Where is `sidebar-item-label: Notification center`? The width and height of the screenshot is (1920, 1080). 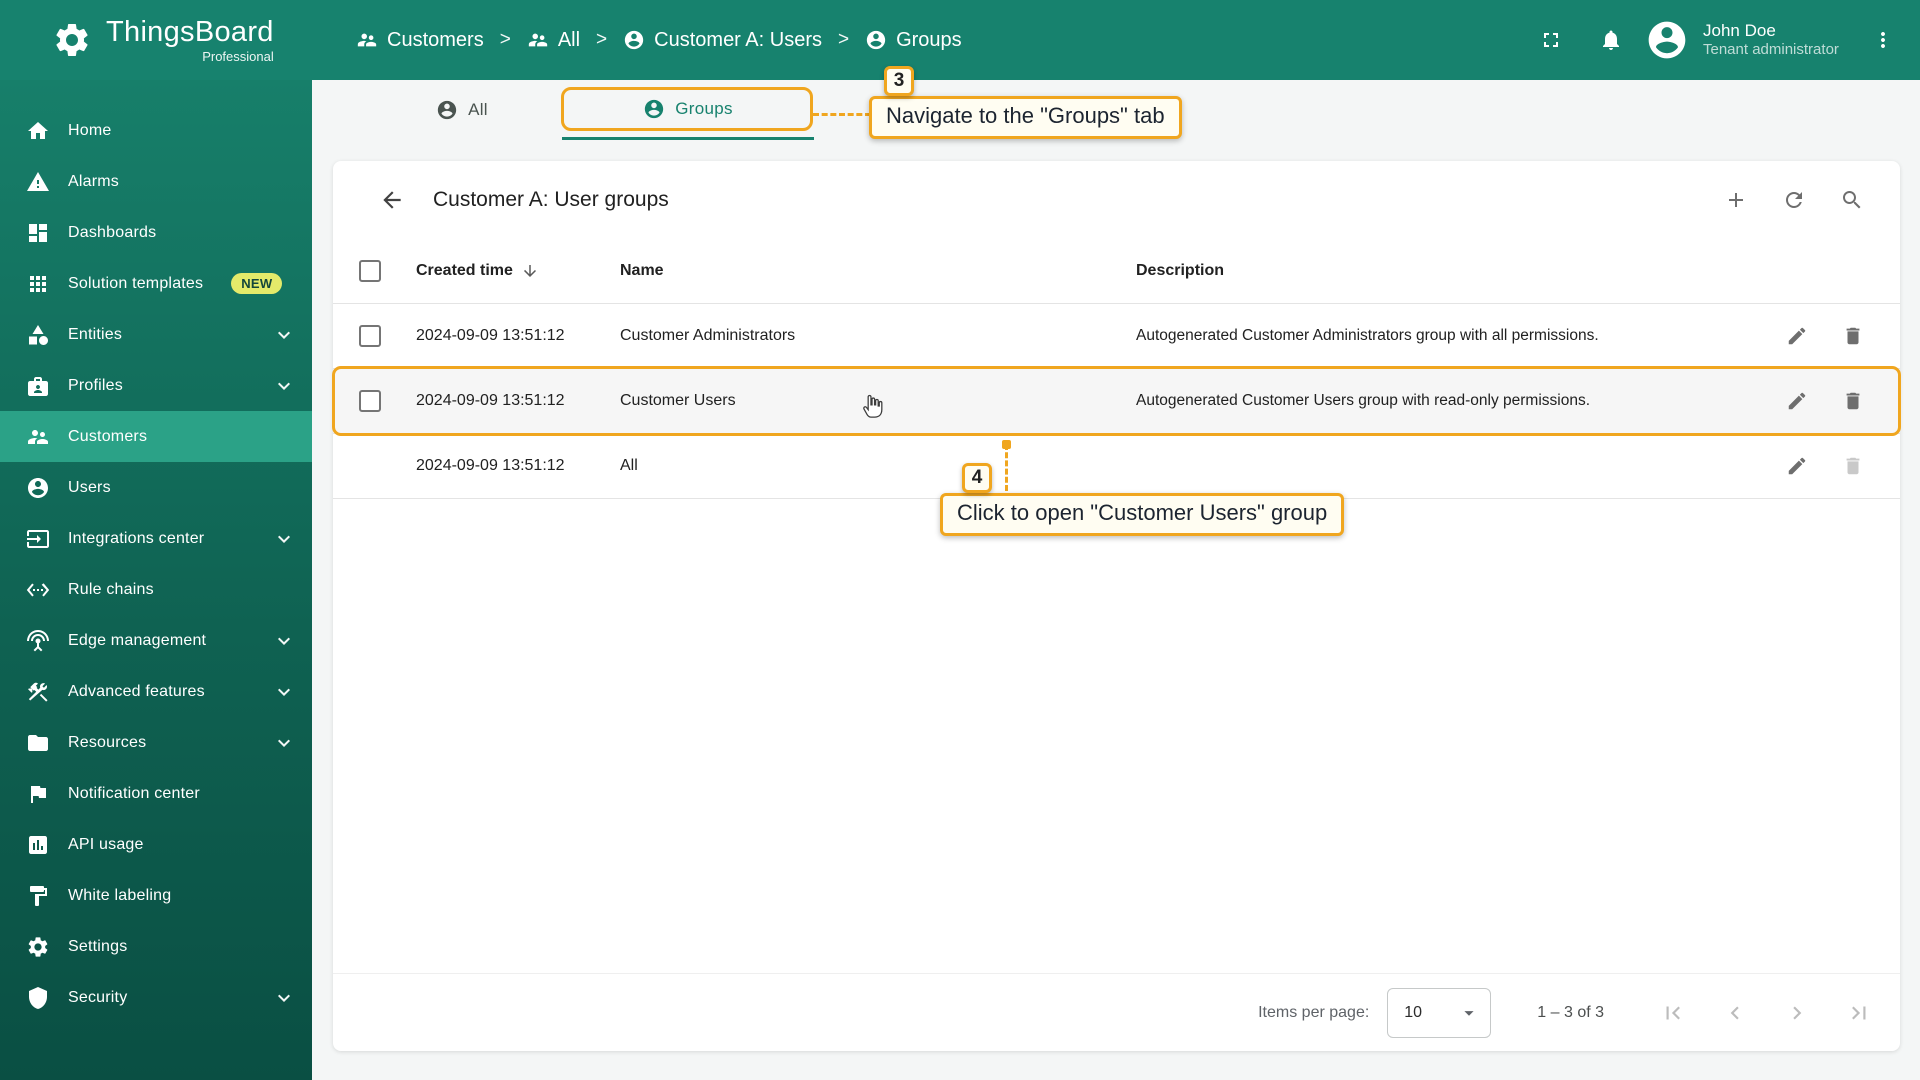
sidebar-item-label: Notification center is located at coordinates (134, 793).